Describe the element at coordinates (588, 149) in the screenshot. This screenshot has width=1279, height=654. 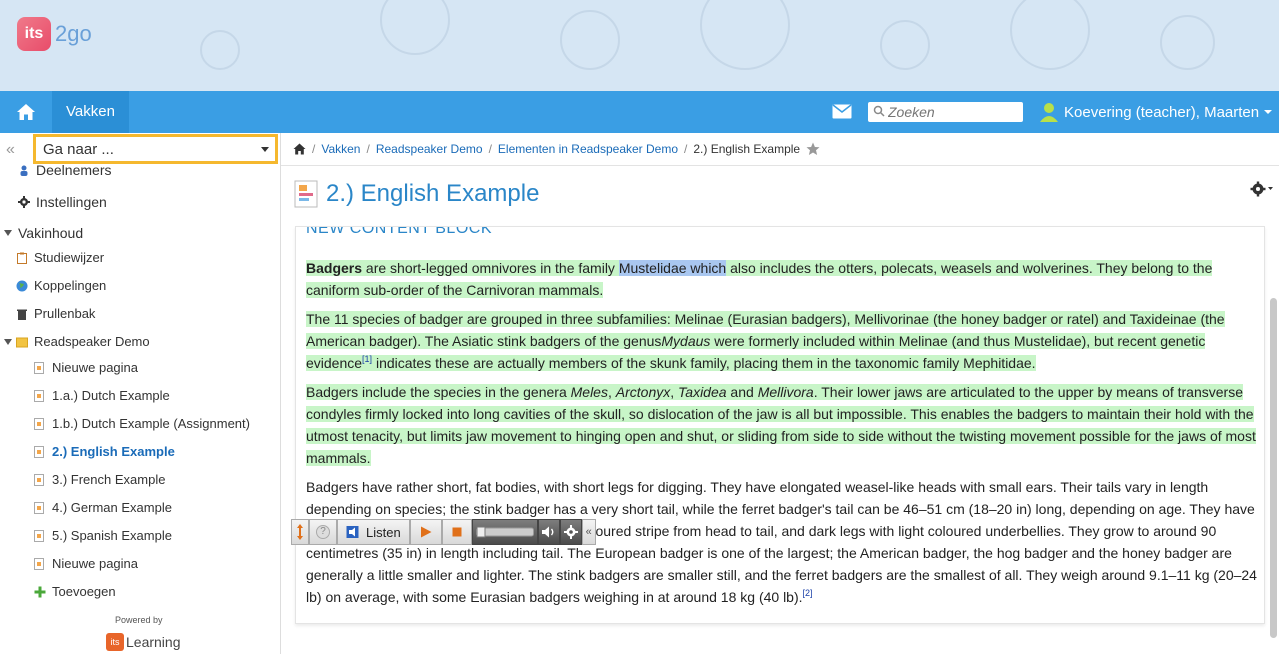
I see `breadcrumb-link-elementen: Elementen in Readspeaker Demo` at that location.